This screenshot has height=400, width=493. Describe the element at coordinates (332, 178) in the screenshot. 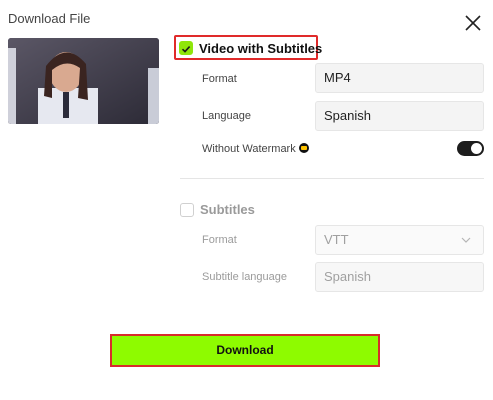

I see `section-divider` at that location.